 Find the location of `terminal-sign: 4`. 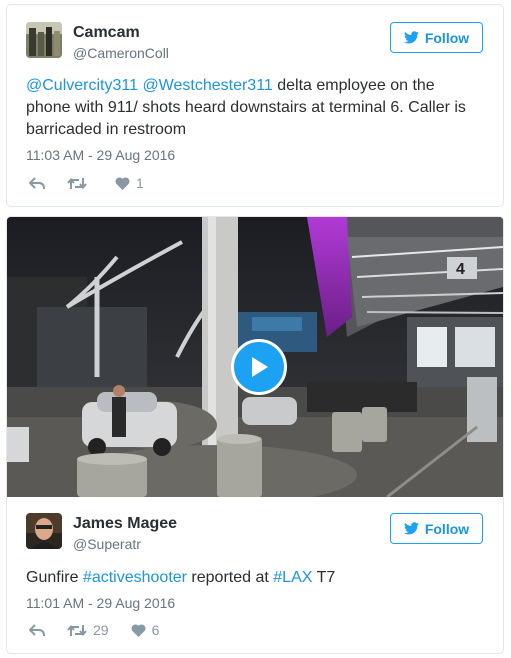

terminal-sign: 4 is located at coordinates (460, 269).